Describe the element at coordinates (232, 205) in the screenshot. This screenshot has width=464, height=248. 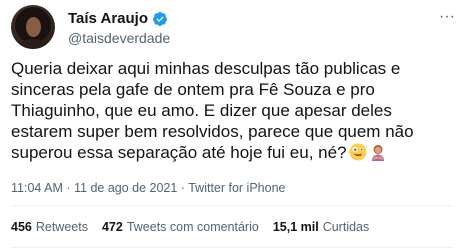
I see `divider` at that location.